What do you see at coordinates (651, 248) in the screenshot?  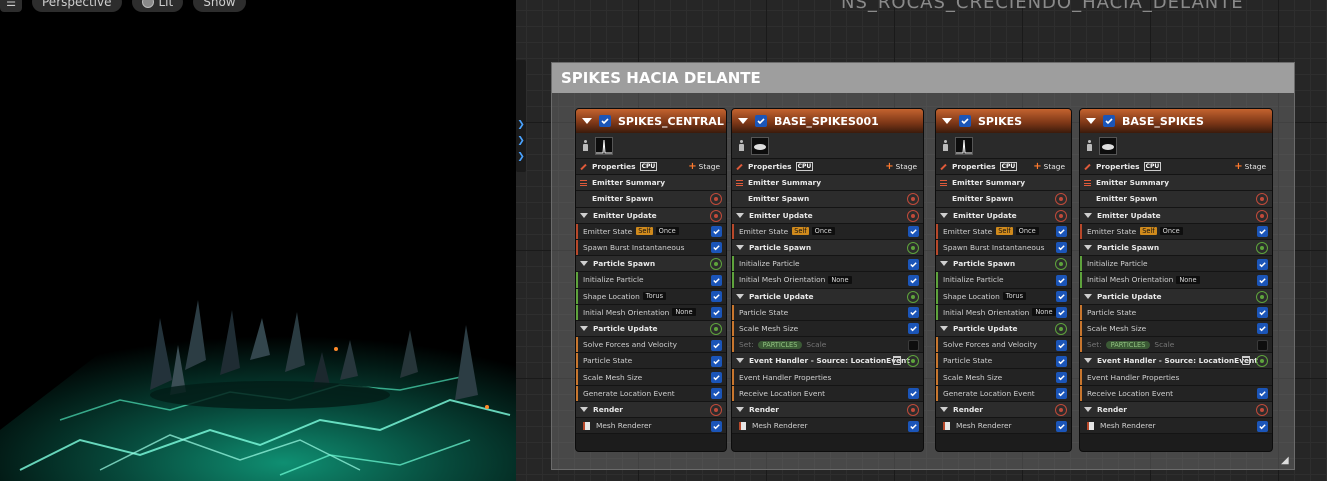 I see `module-spawn-burst: Spawn Burst Instantaneous` at bounding box center [651, 248].